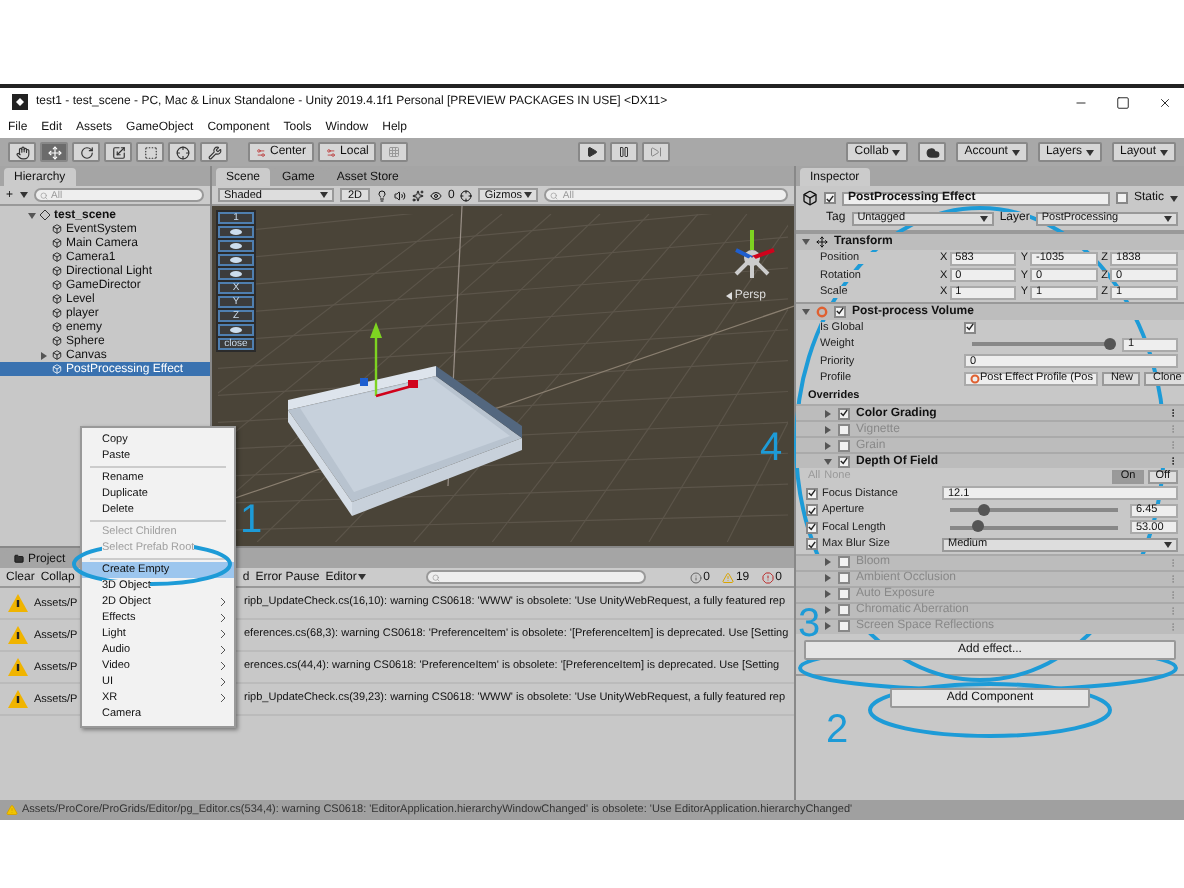  I want to click on rotate-icon, so click(86, 152).